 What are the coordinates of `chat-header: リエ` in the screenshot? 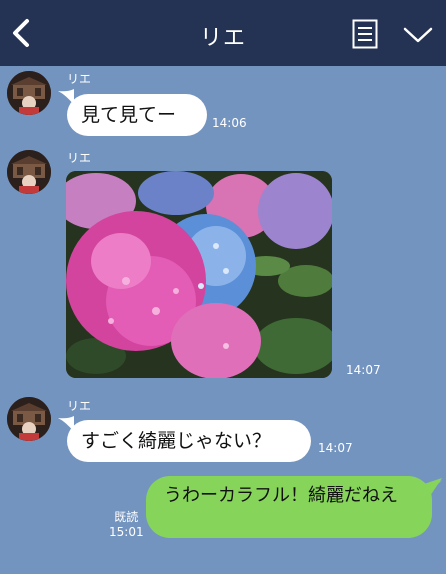 It's located at (223, 33).